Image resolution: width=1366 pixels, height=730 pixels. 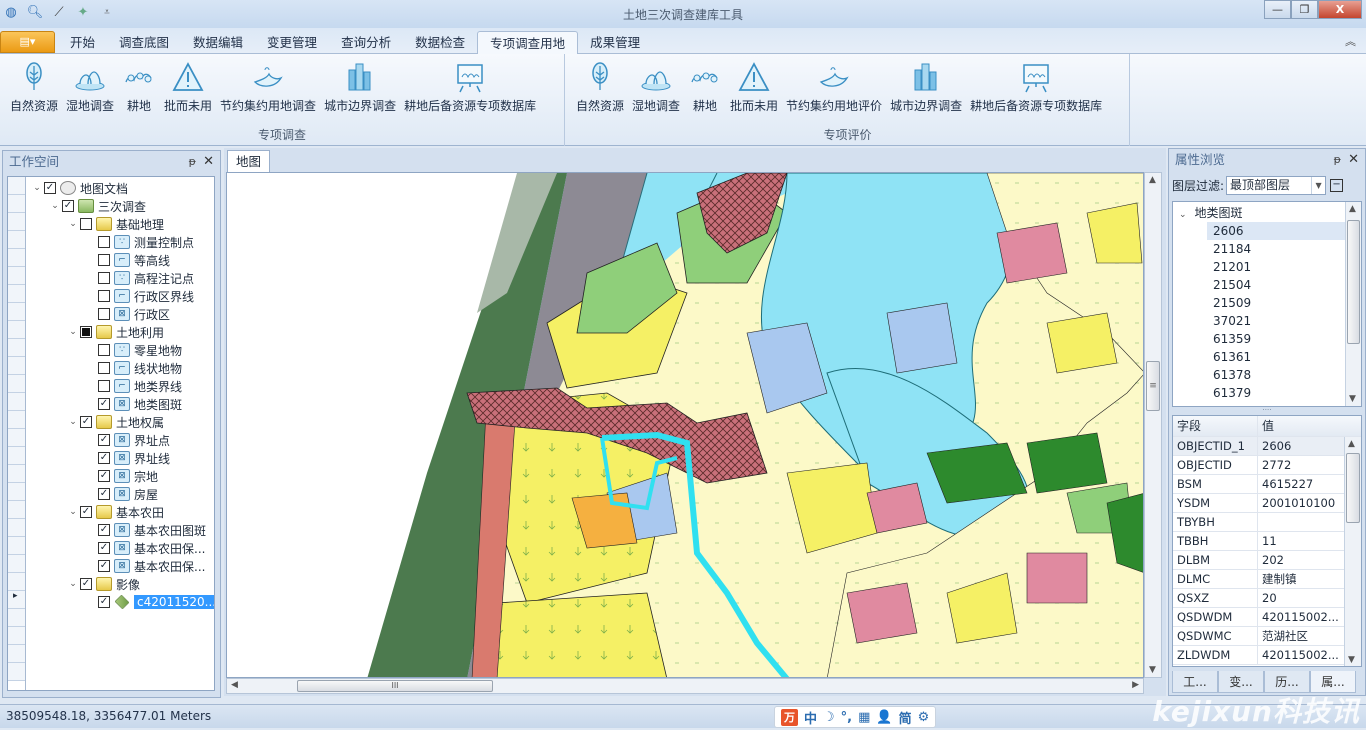 What do you see at coordinates (1153, 386) in the screenshot?
I see `vertical-scroll-thumb: ≡` at bounding box center [1153, 386].